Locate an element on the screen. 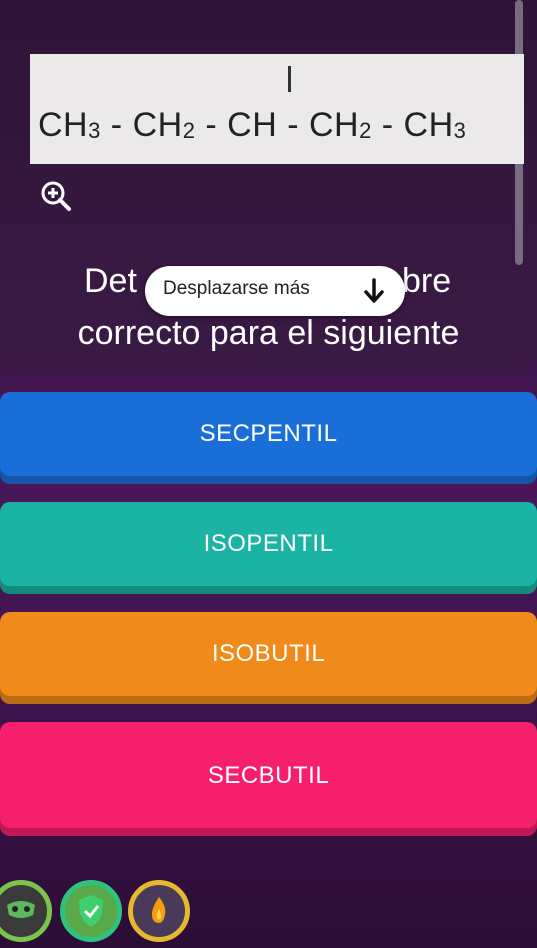 The image size is (537, 948). scroll-more-button: Desplazarse más is located at coordinates (275, 291).